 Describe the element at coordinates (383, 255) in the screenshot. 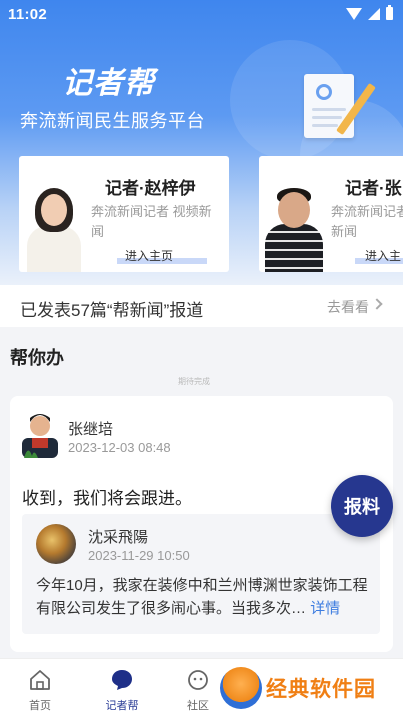

I see `enter-homepage-link: 进入主` at that location.